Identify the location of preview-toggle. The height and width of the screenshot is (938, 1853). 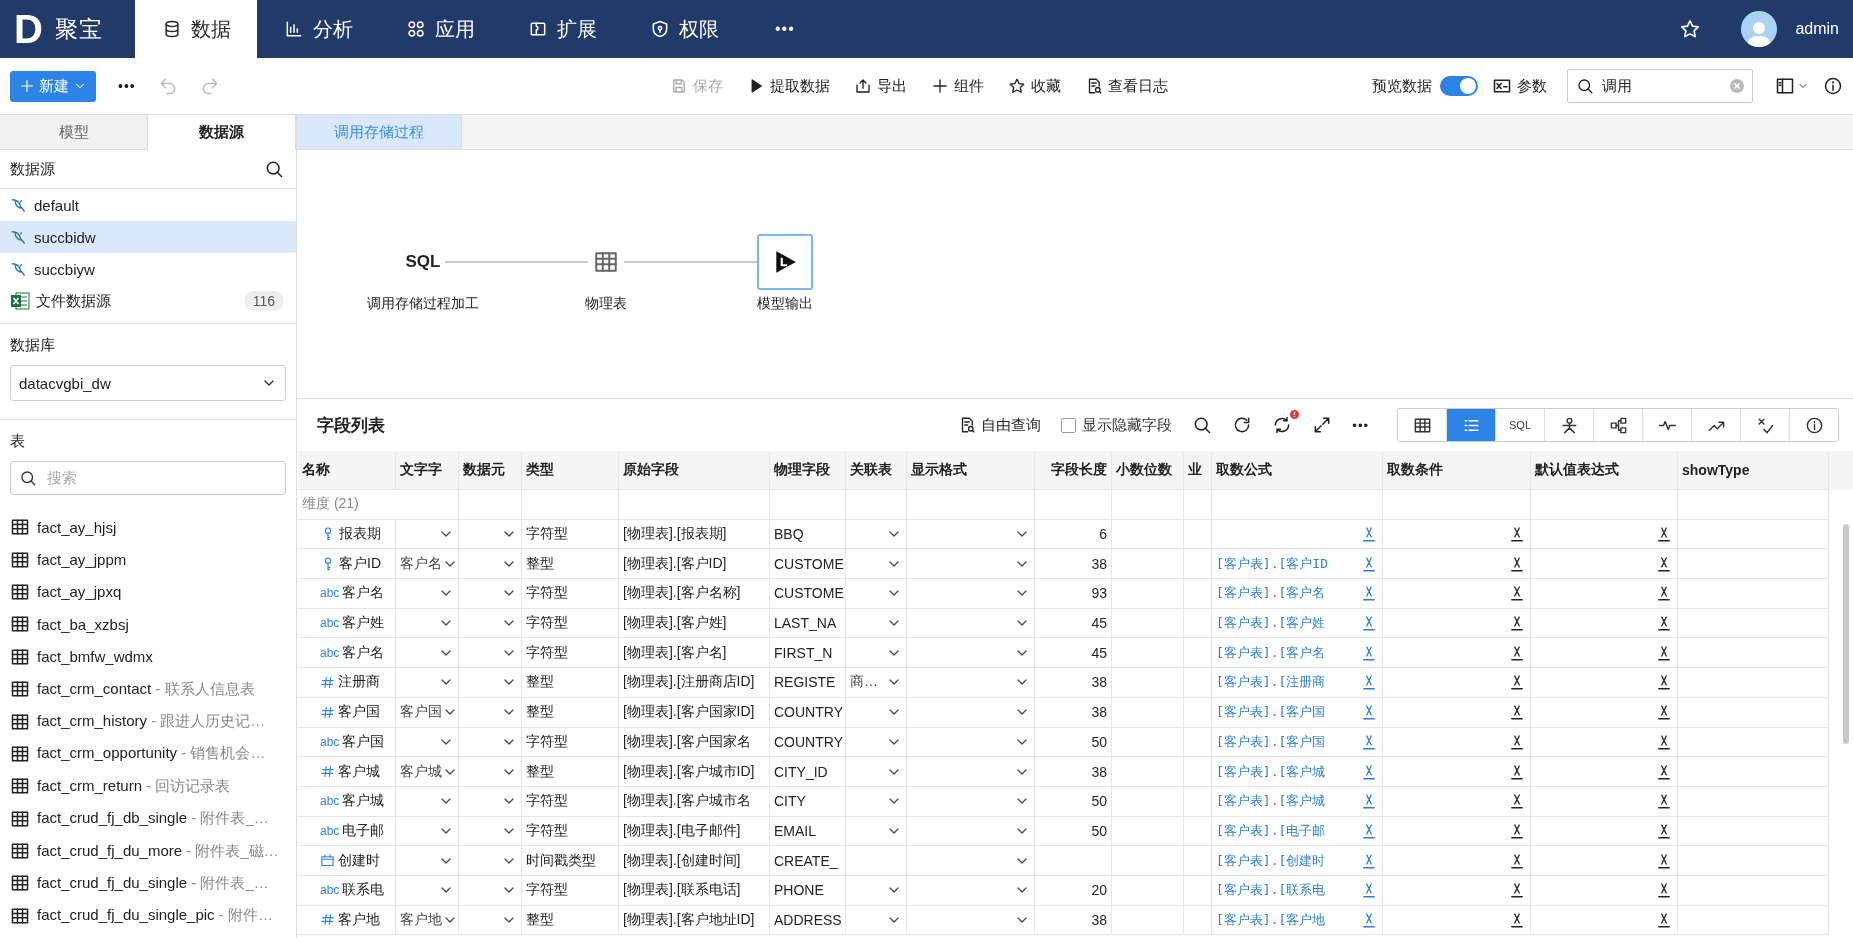
(1459, 86).